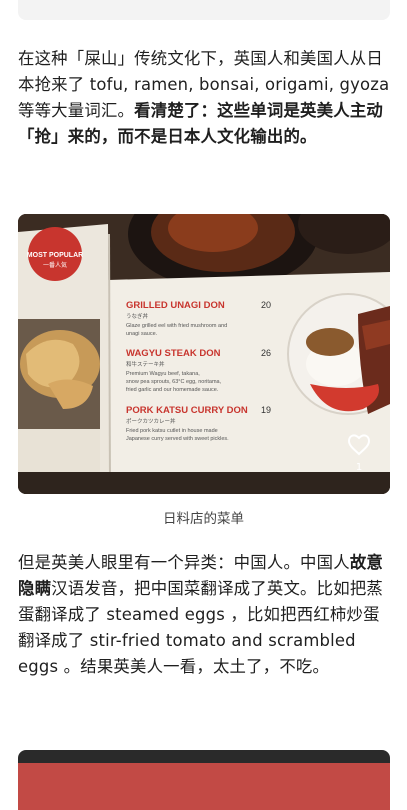  I want to click on like-count: 1, so click(359, 467).